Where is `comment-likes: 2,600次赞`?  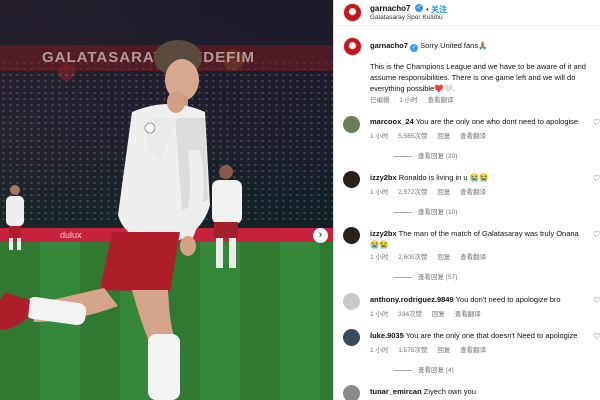
comment-likes: 2,600次赞 is located at coordinates (412, 257).